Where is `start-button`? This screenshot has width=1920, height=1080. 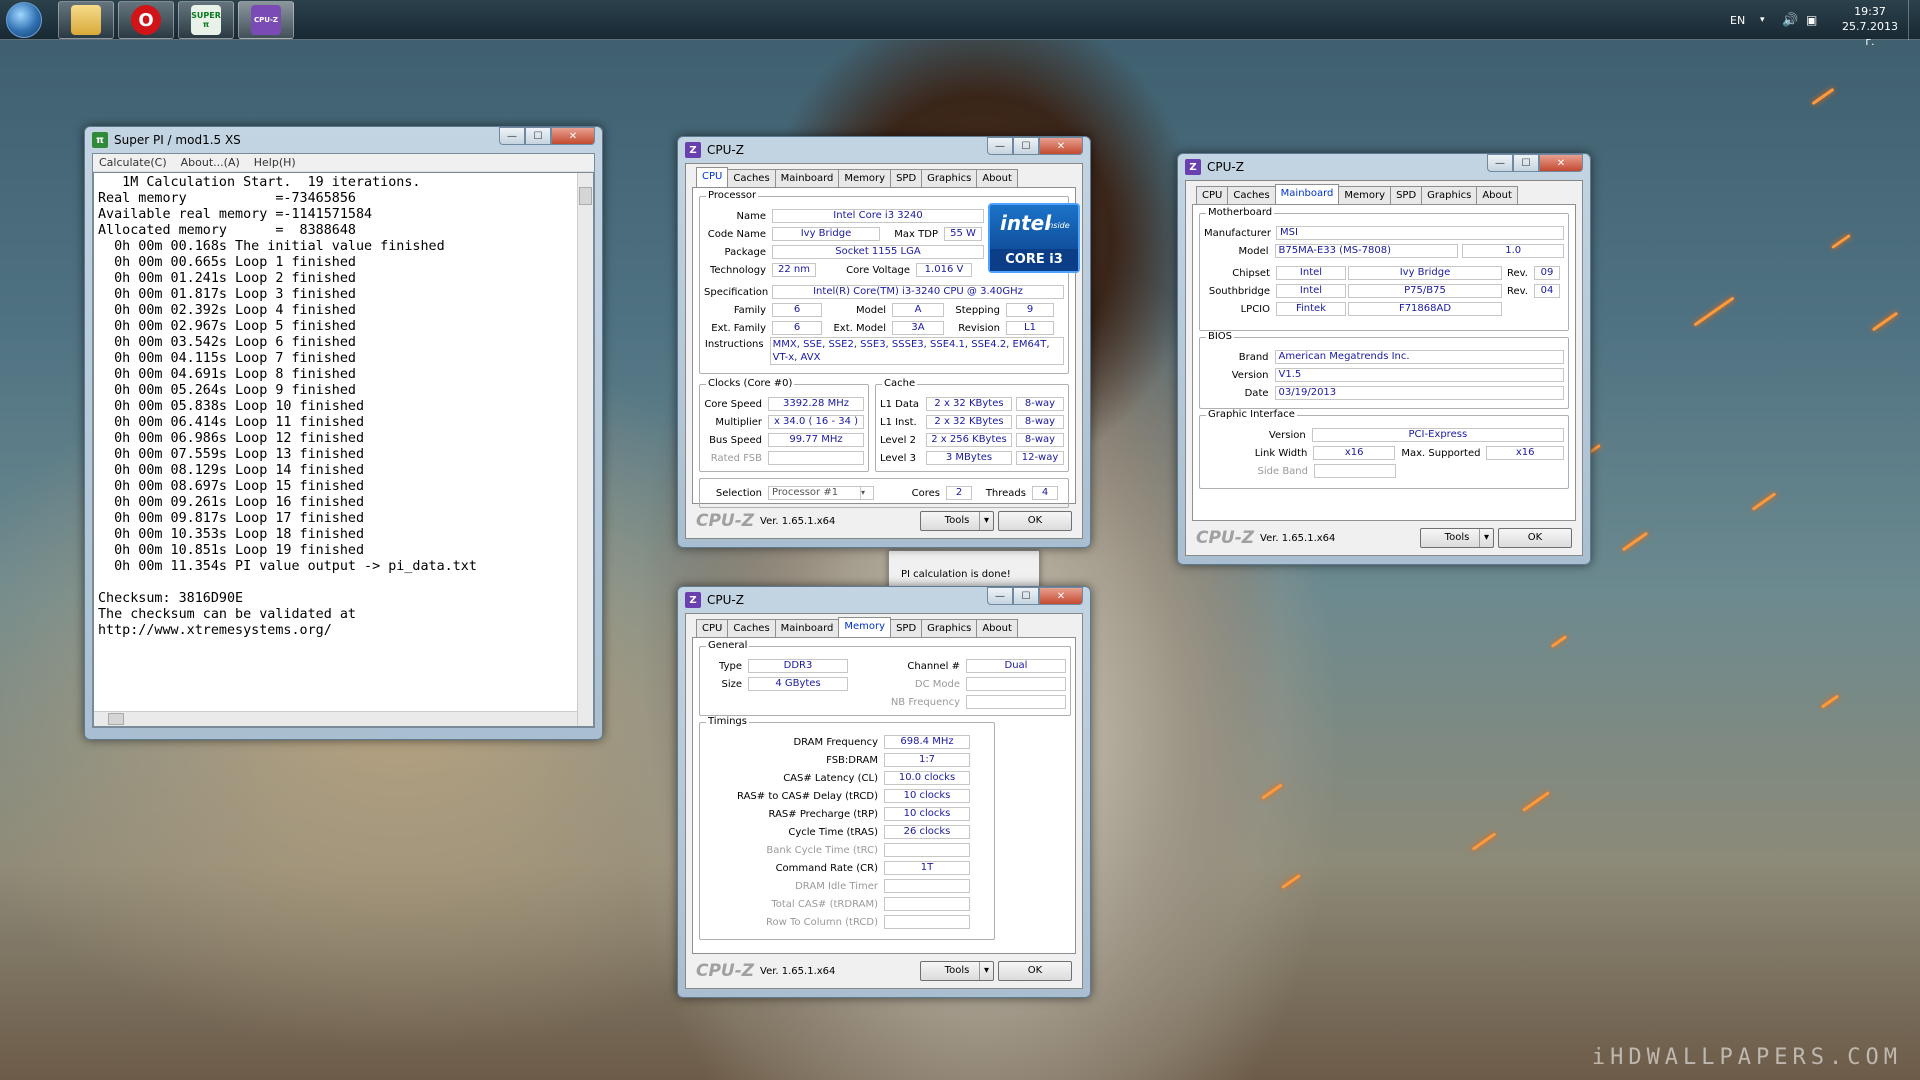
start-button is located at coordinates (24, 20).